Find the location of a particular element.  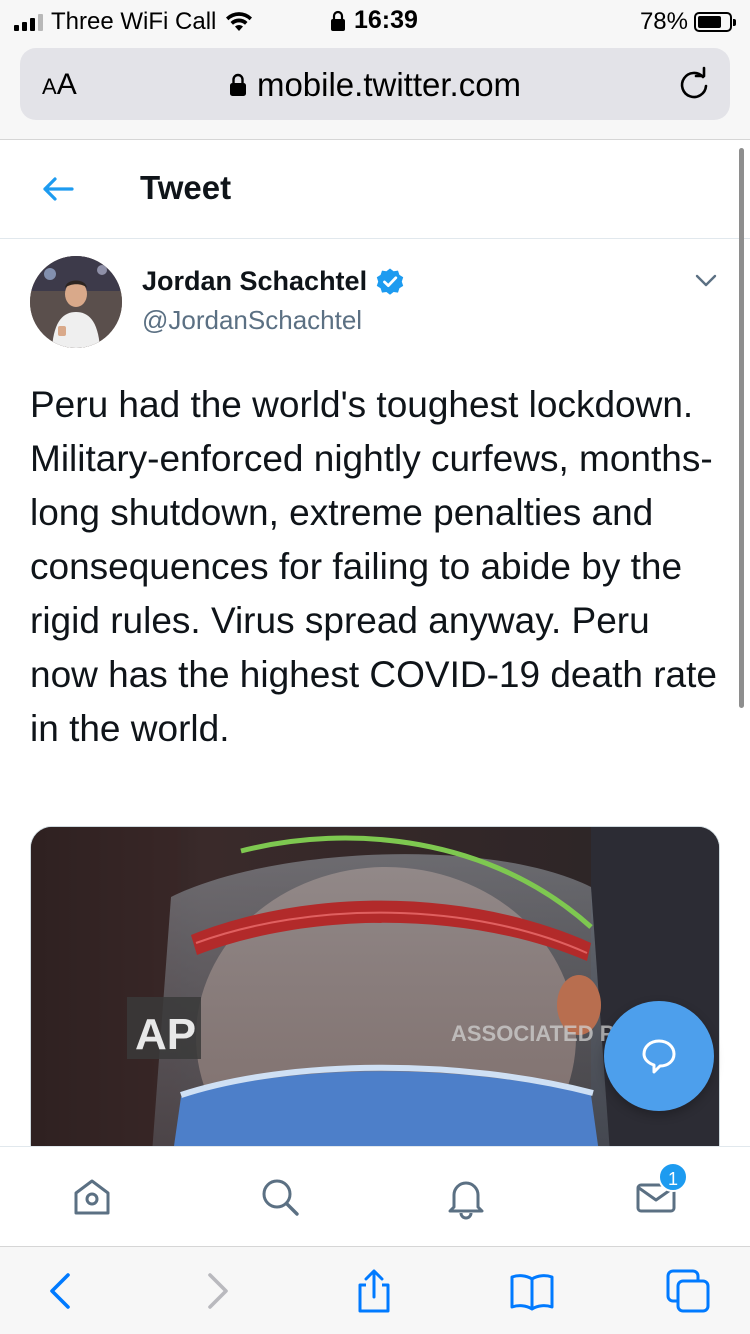

browser-address-bar: AA mobile.twitter.com is located at coordinates (375, 90).